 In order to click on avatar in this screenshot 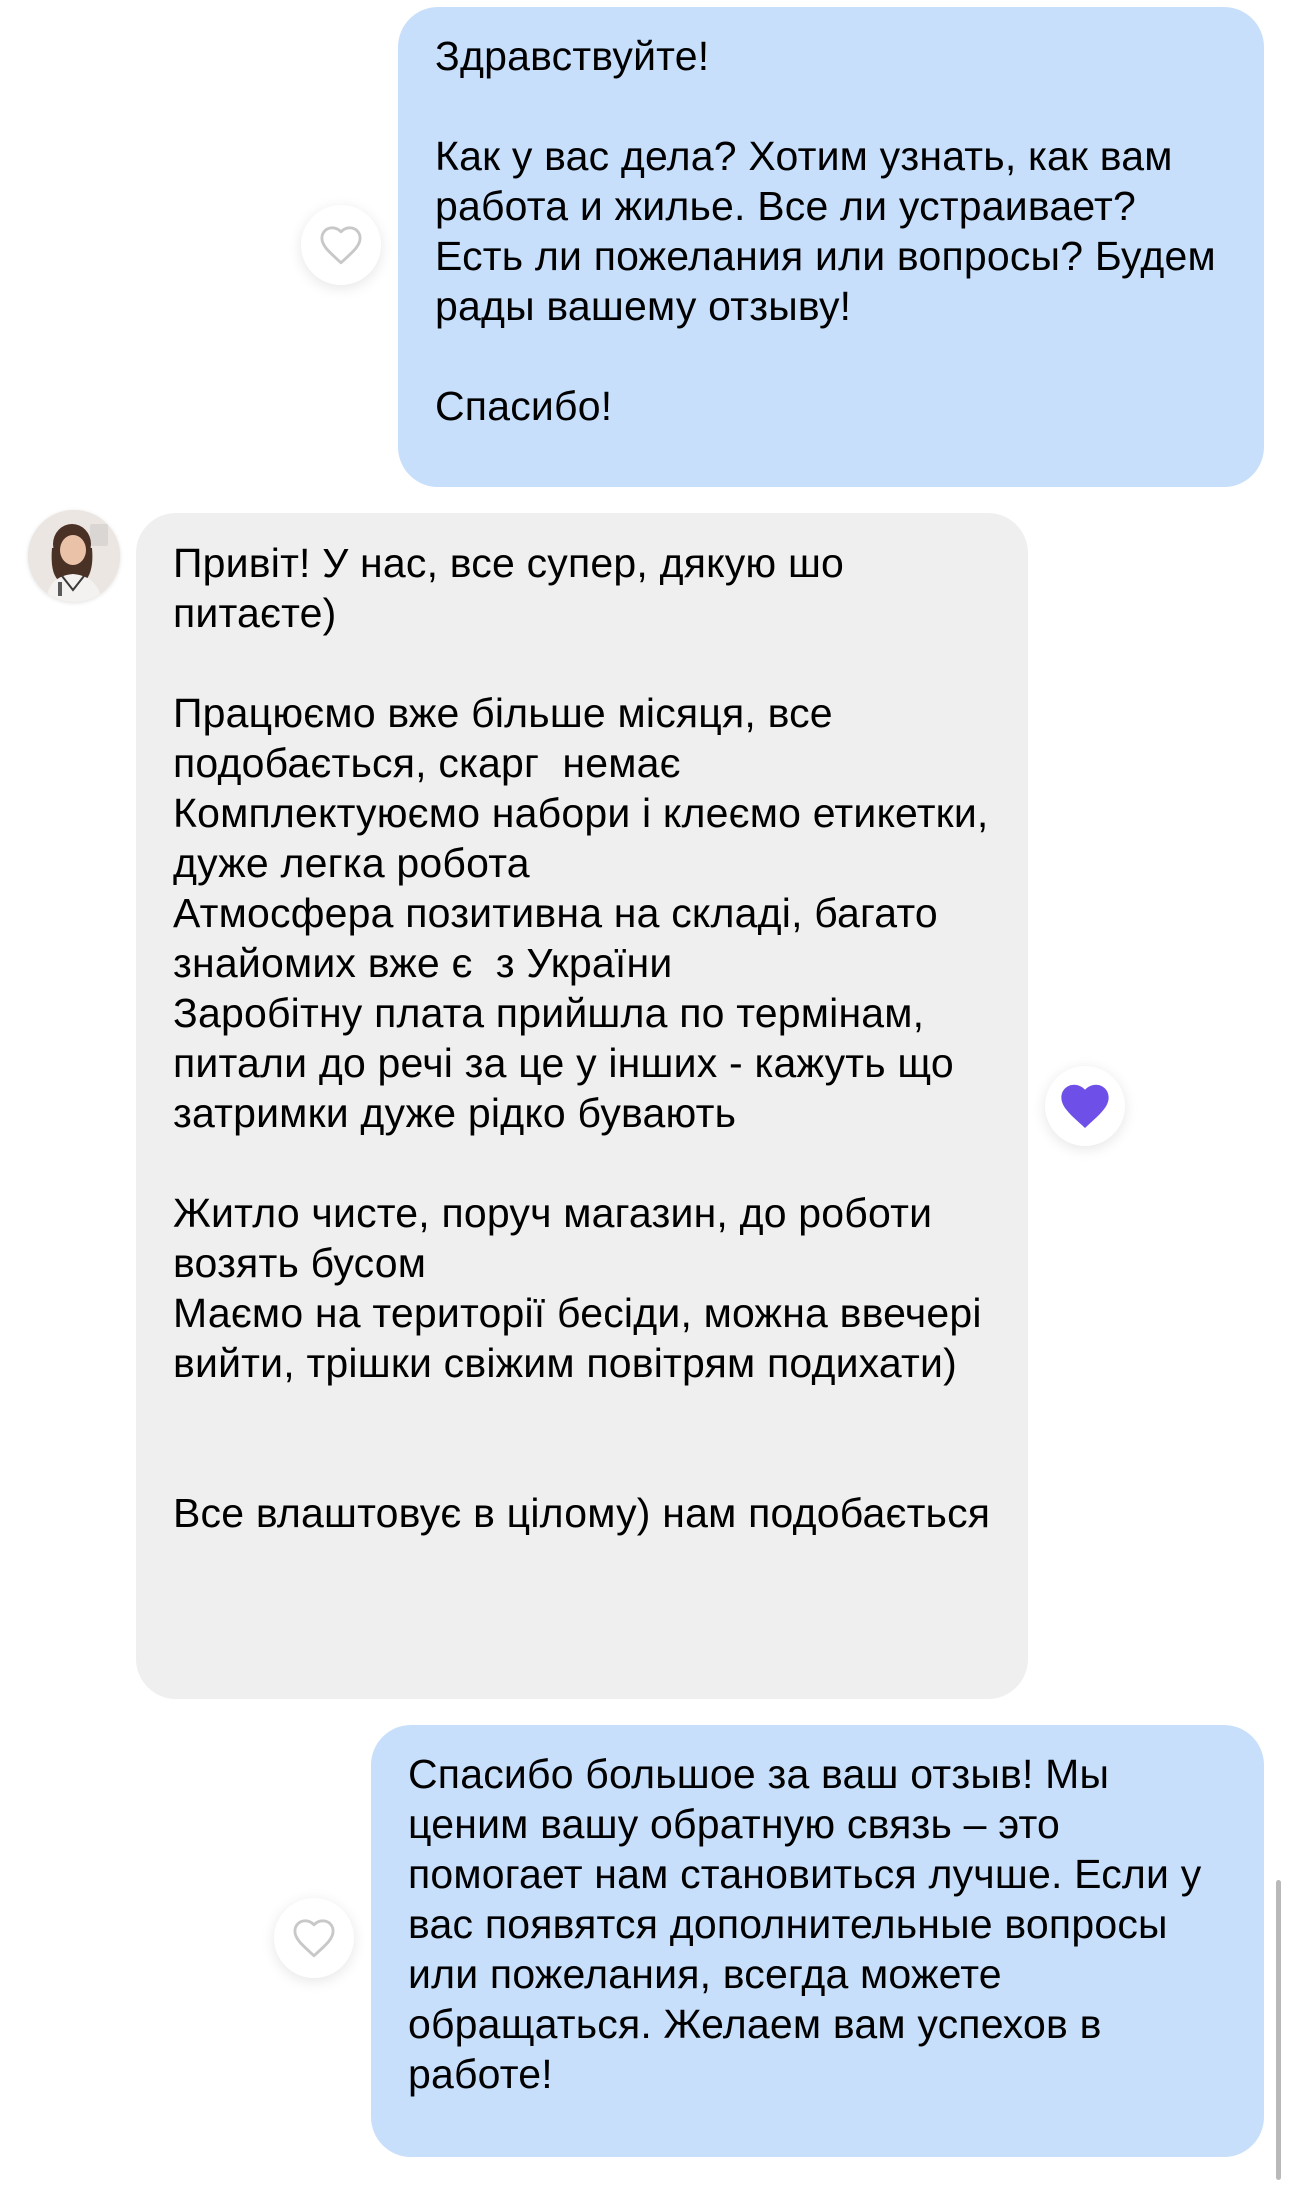, I will do `click(74, 556)`.